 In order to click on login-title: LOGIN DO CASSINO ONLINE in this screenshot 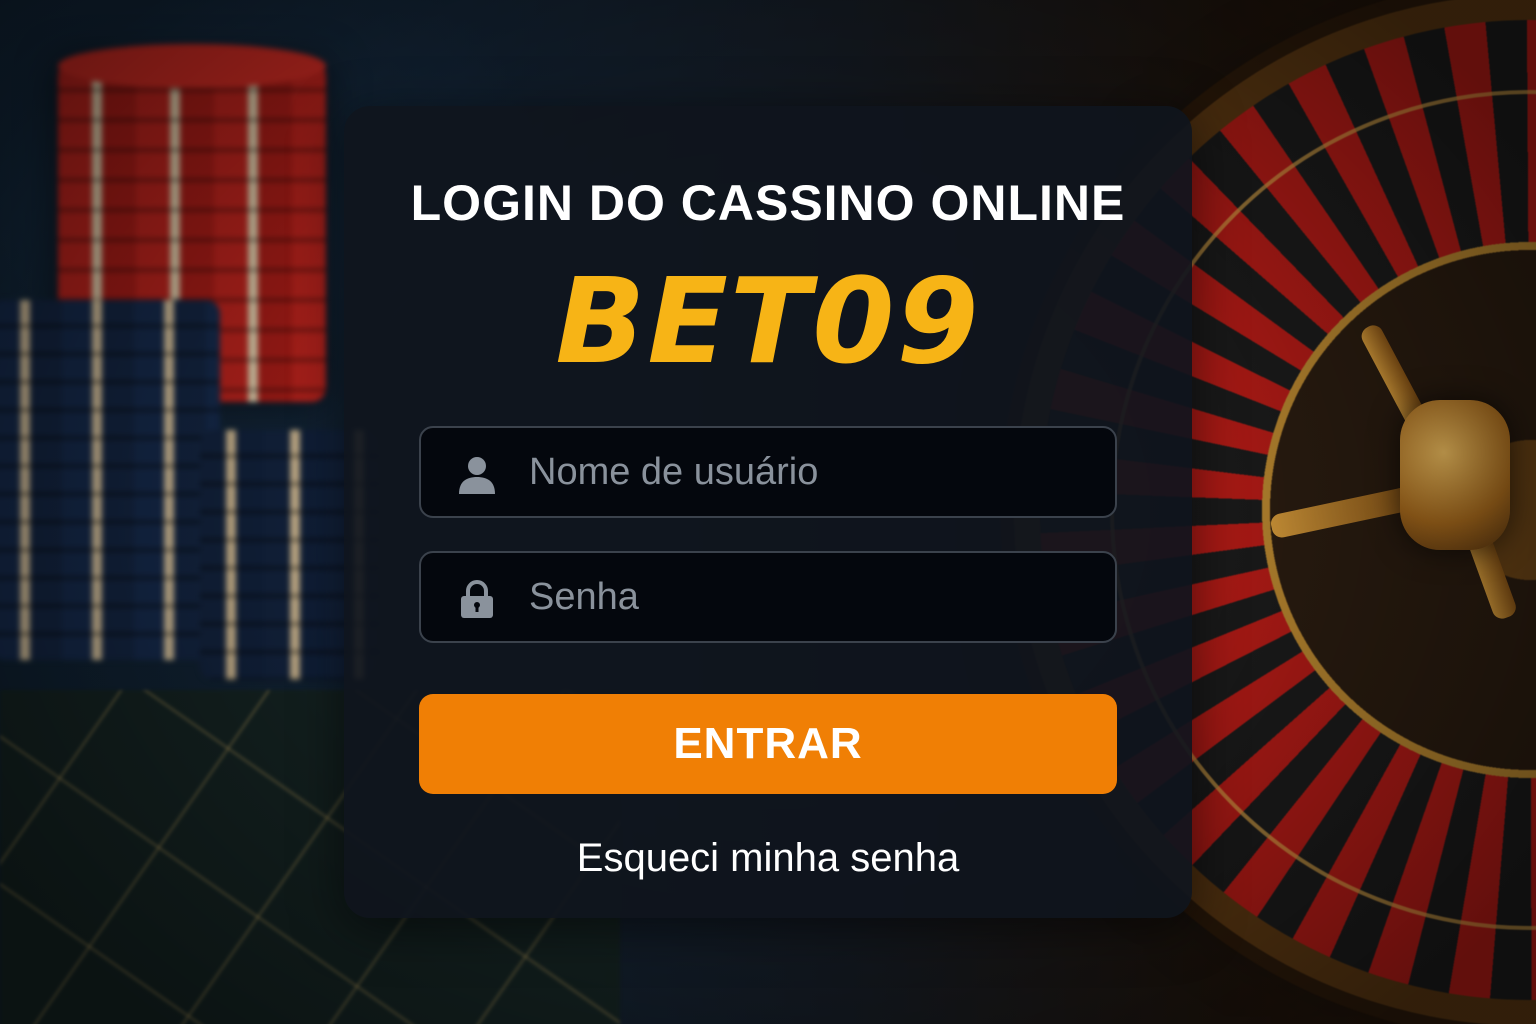, I will do `click(768, 203)`.